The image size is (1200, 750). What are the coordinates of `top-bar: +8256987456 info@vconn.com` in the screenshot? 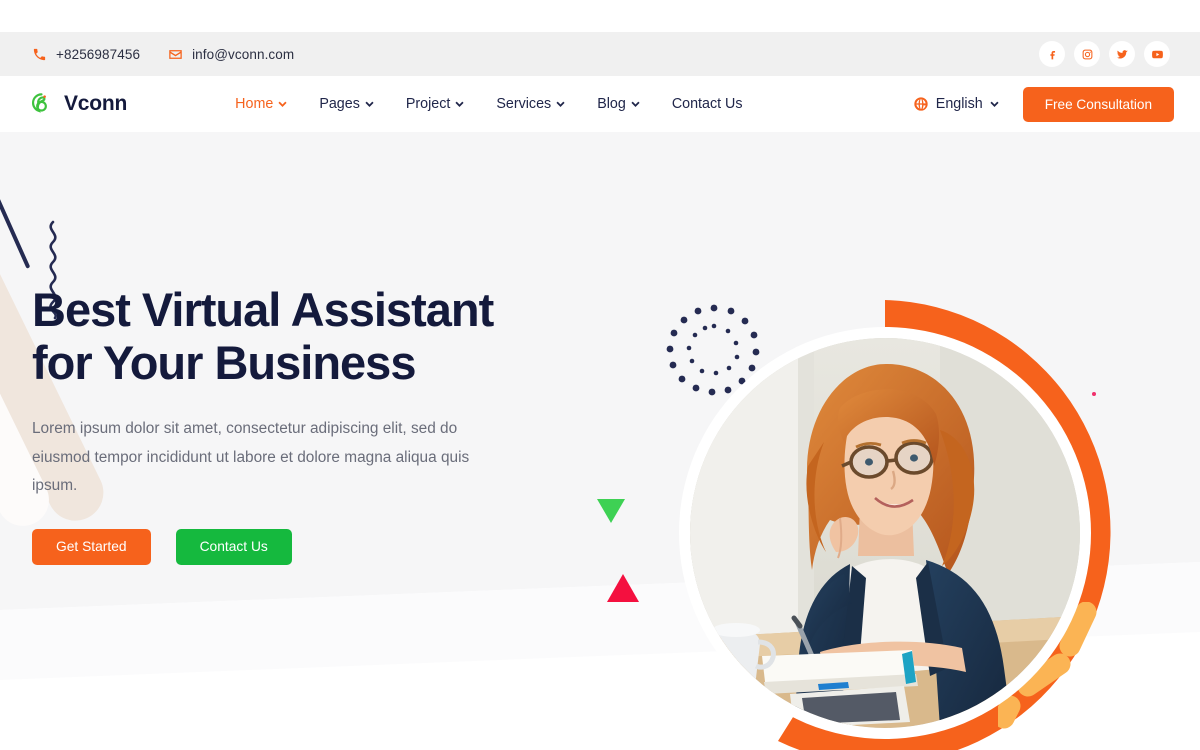 It's located at (600, 54).